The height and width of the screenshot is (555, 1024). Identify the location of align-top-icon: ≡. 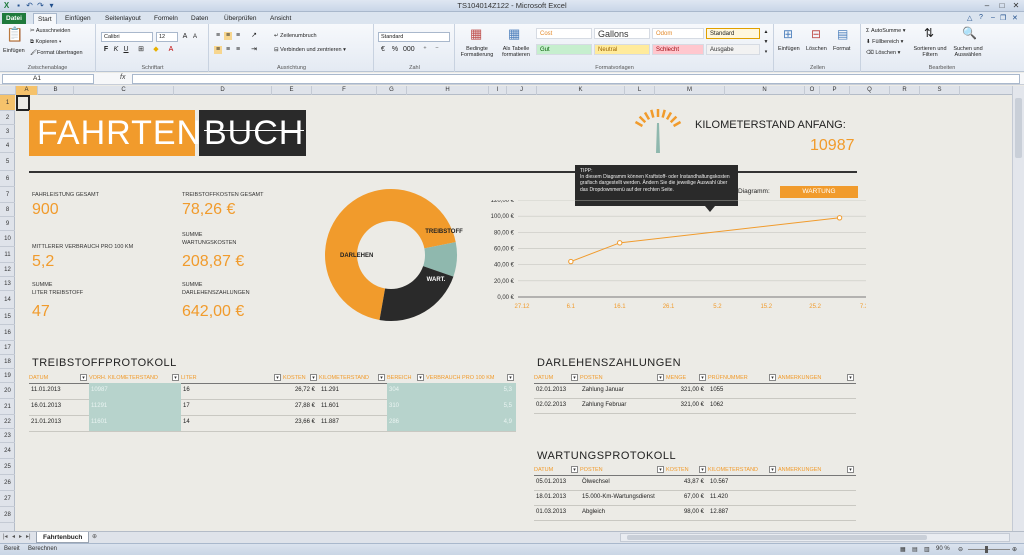
(218, 36).